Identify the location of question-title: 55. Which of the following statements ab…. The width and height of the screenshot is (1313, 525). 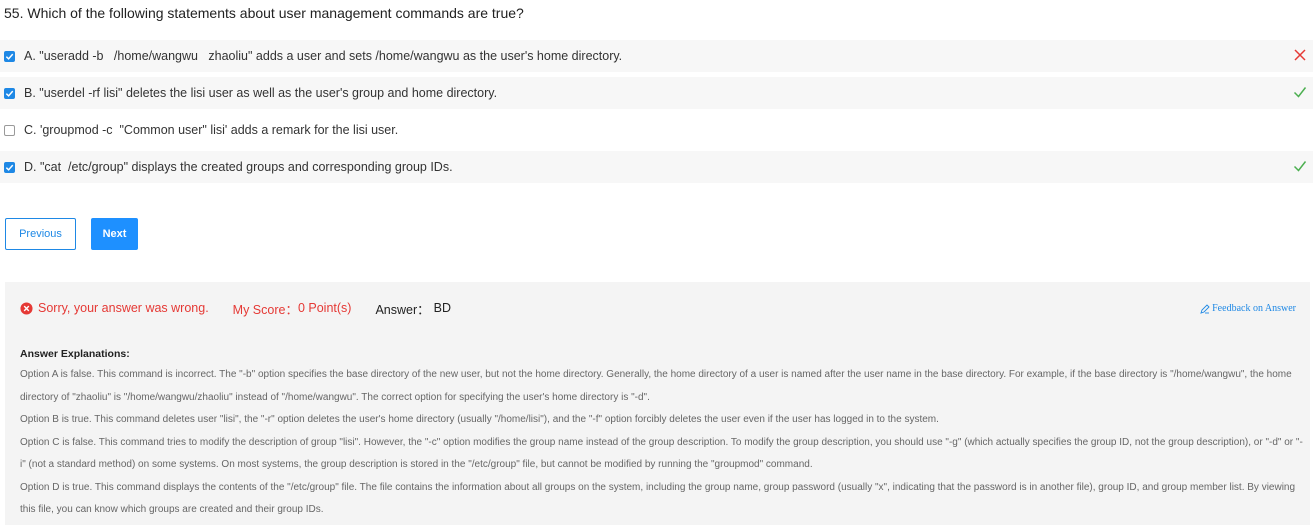
(264, 13).